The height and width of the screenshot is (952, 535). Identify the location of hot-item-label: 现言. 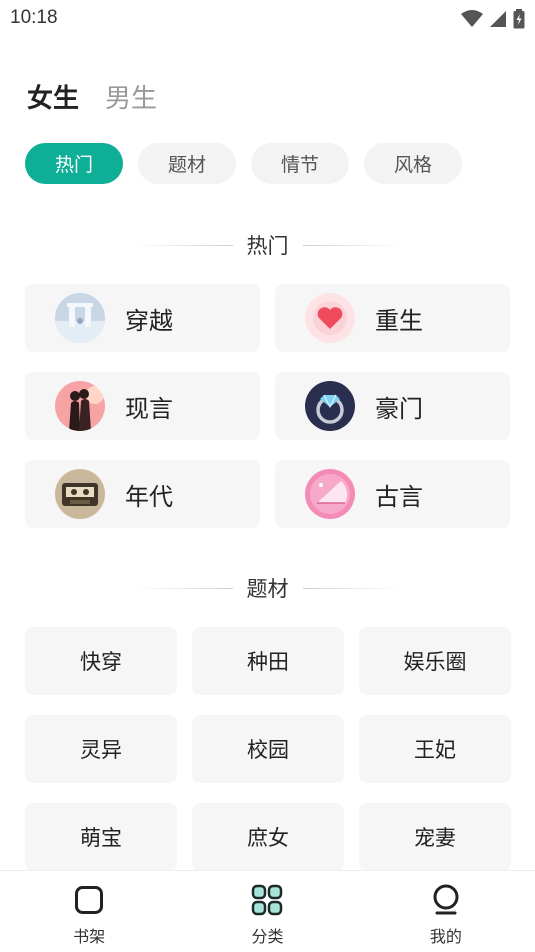
(149, 408).